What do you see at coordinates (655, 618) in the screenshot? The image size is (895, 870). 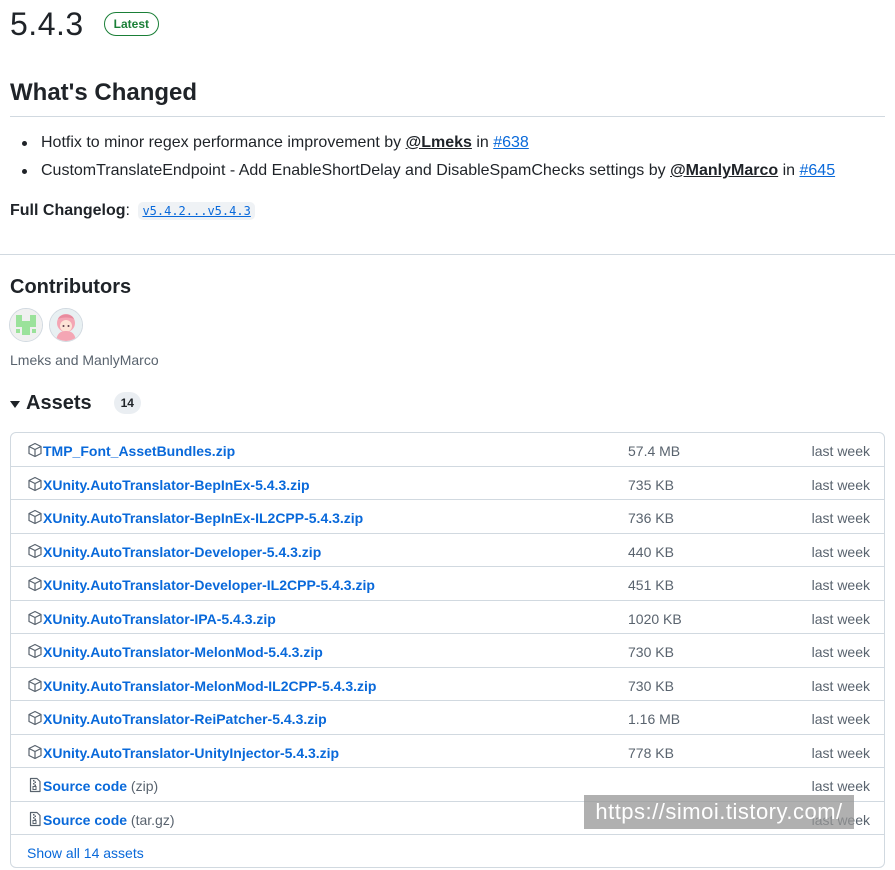 I see `asset-size: 1020 KB` at bounding box center [655, 618].